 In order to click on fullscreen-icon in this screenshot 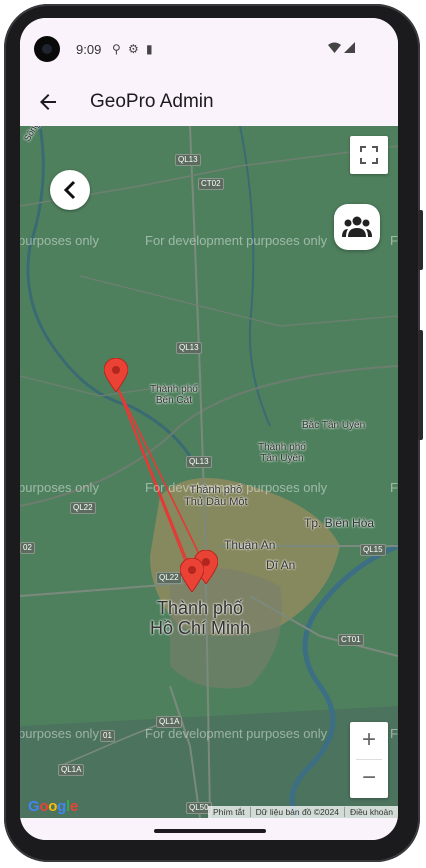, I will do `click(369, 155)`.